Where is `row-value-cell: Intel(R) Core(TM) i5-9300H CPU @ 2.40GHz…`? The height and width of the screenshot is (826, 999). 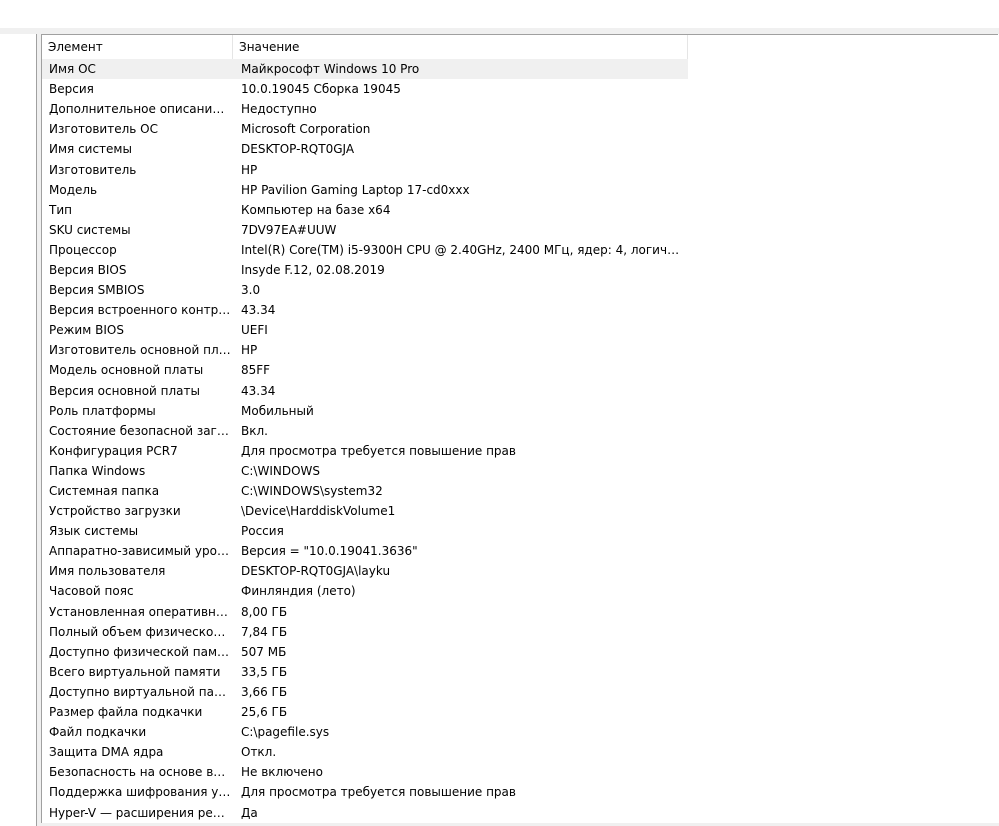 row-value-cell: Intel(R) Core(TM) i5-9300H CPU @ 2.40GHz… is located at coordinates (464, 249).